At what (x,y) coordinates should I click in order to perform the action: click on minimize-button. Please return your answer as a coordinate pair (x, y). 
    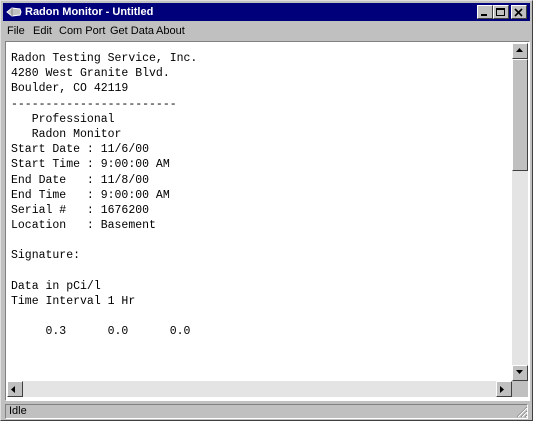
    Looking at the image, I should click on (485, 12).